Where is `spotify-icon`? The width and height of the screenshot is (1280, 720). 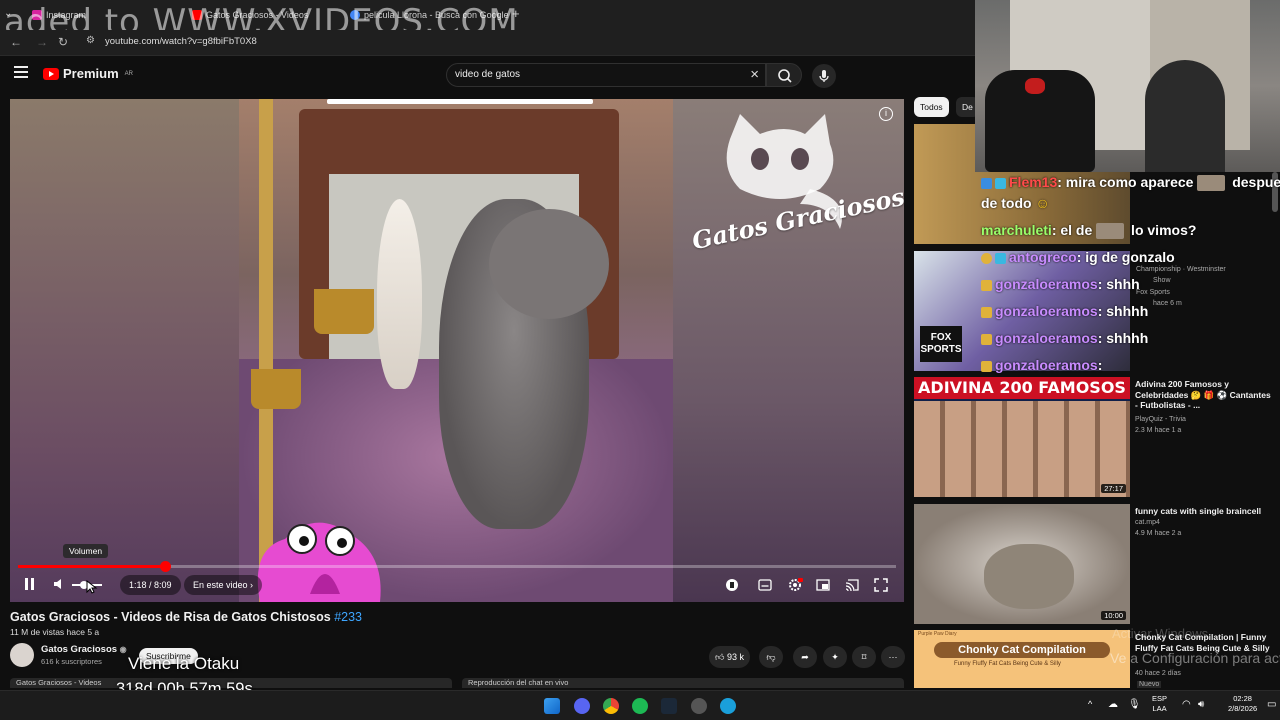
spotify-icon is located at coordinates (640, 706).